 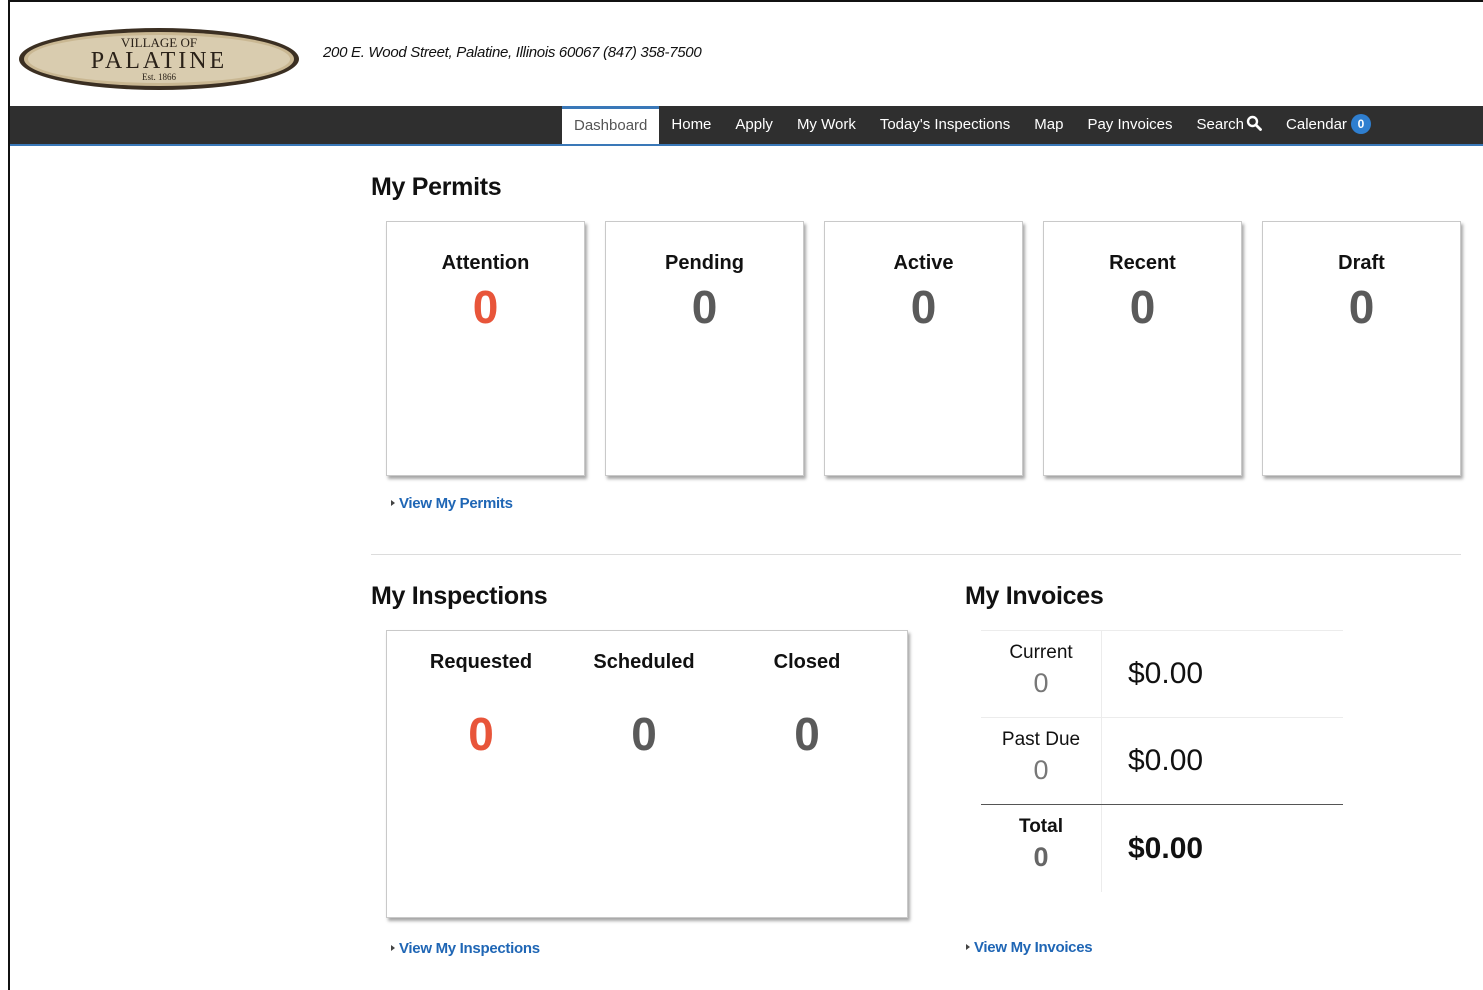 What do you see at coordinates (1220, 124) in the screenshot?
I see `nav-search-label: Search` at bounding box center [1220, 124].